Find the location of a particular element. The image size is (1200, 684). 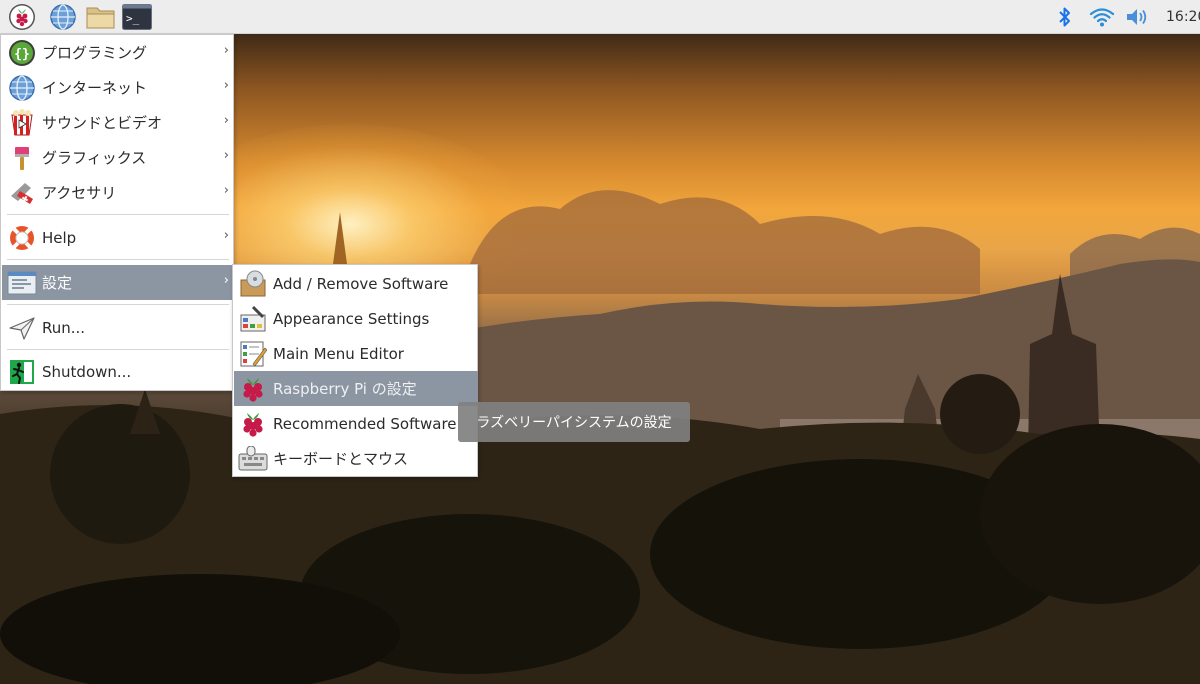

file-manager-icon is located at coordinates (100, 18).